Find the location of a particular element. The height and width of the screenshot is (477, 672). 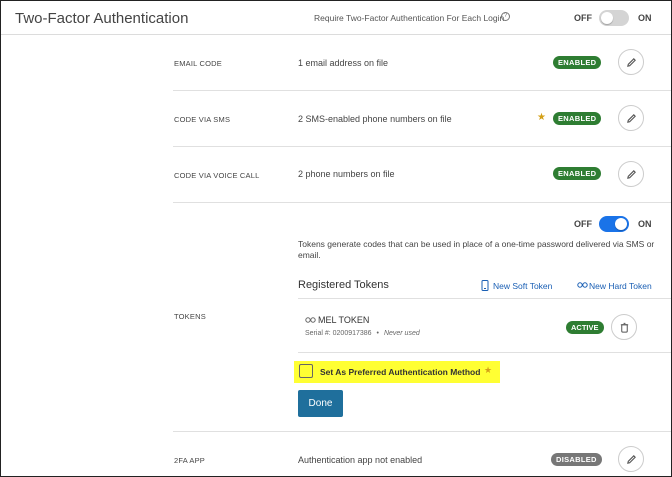

row-label-code-via-voice-call: CODE VIA VOICE CALL is located at coordinates (217, 175).